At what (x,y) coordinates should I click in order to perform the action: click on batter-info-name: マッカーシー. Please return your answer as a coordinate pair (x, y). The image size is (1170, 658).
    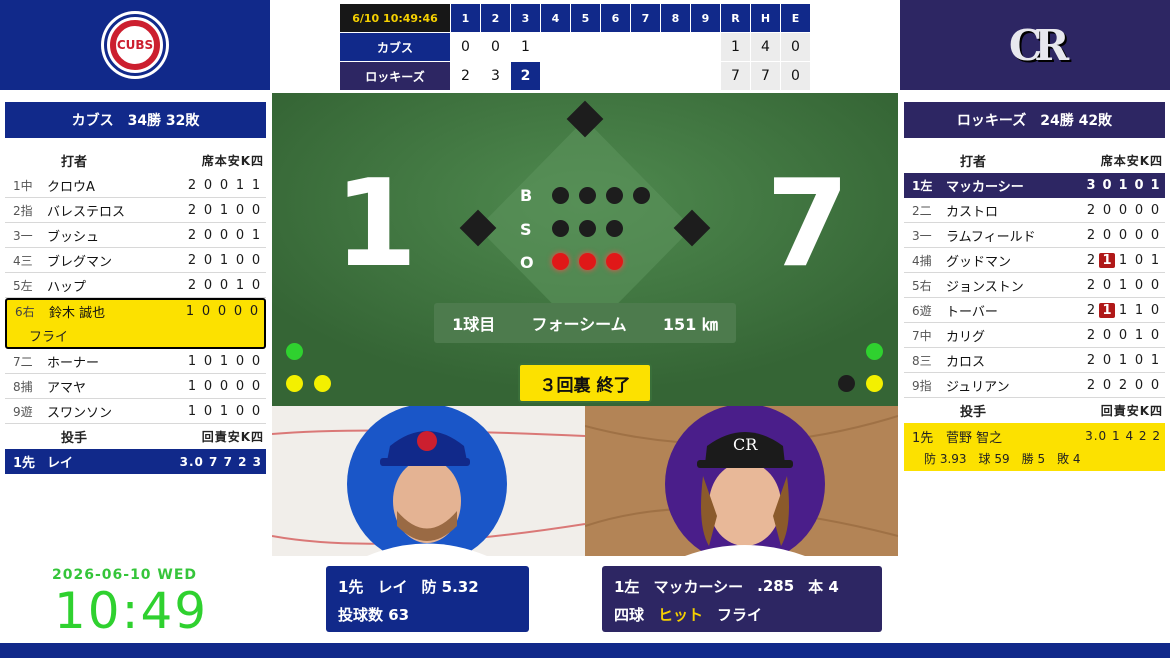
    Looking at the image, I should click on (698, 586).